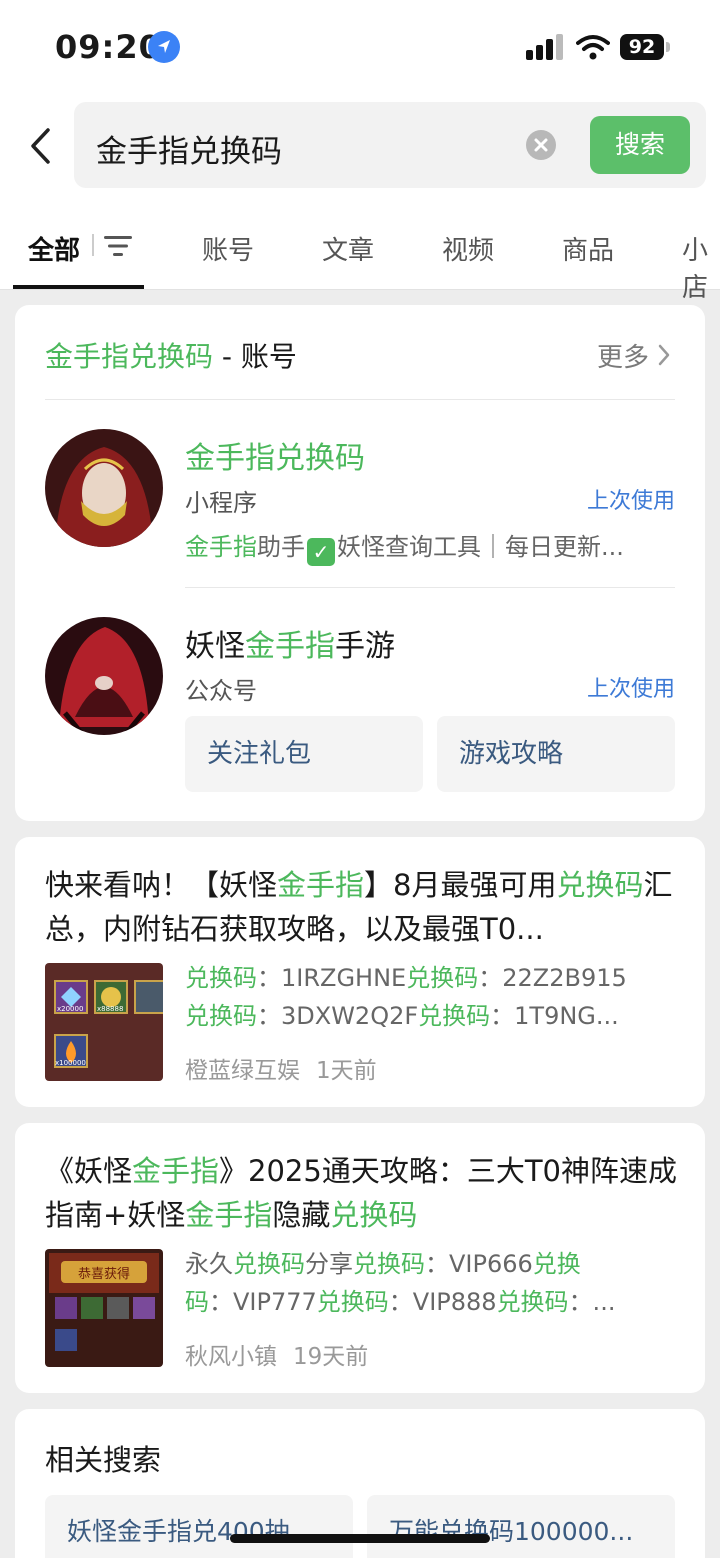 The height and width of the screenshot is (1558, 720). What do you see at coordinates (231, 1357) in the screenshot?
I see `article-source: 秋风小镇` at bounding box center [231, 1357].